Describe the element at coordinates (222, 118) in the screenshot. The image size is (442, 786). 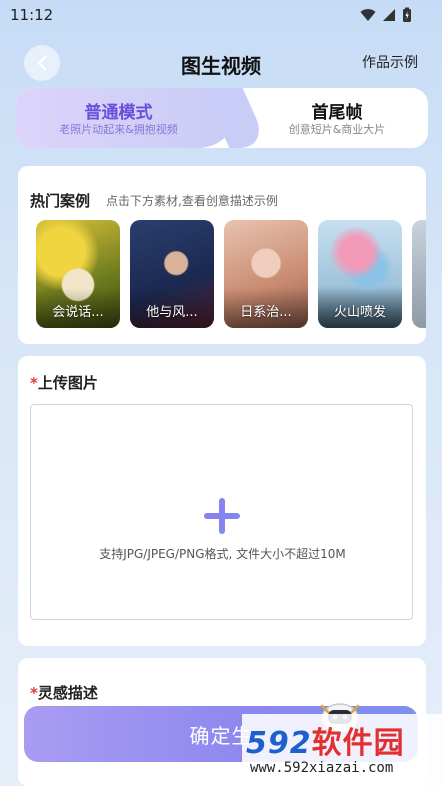
I see `mode-tabs: 普通模式 老照片动起来&拥抱视频 首尾帧 创意短片&商业大片` at that location.